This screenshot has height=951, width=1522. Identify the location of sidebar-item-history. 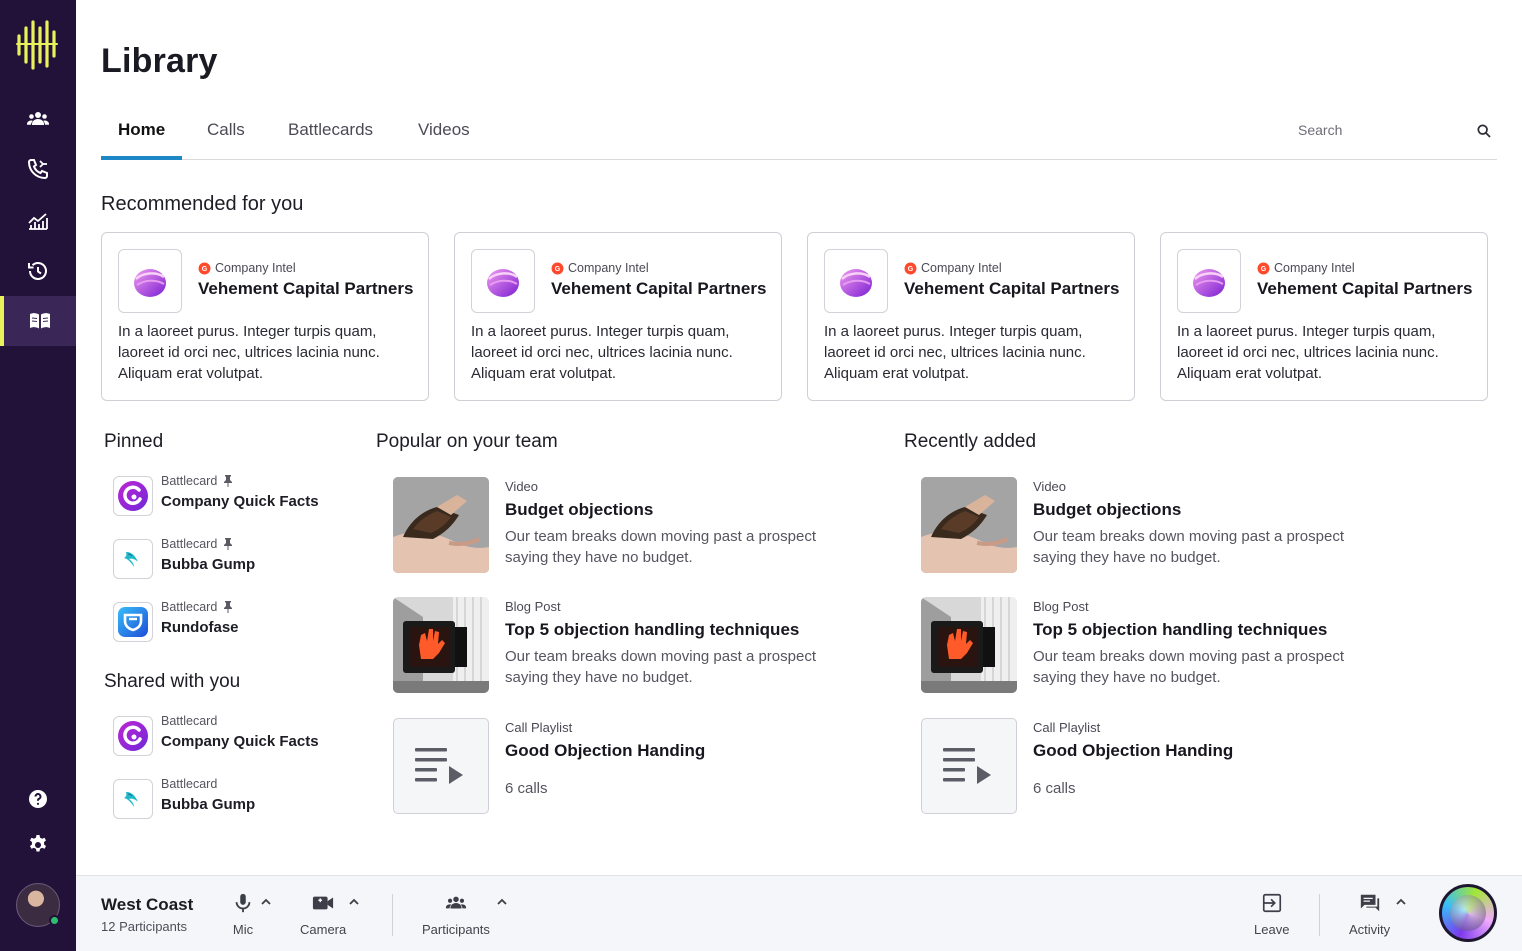
(38, 271).